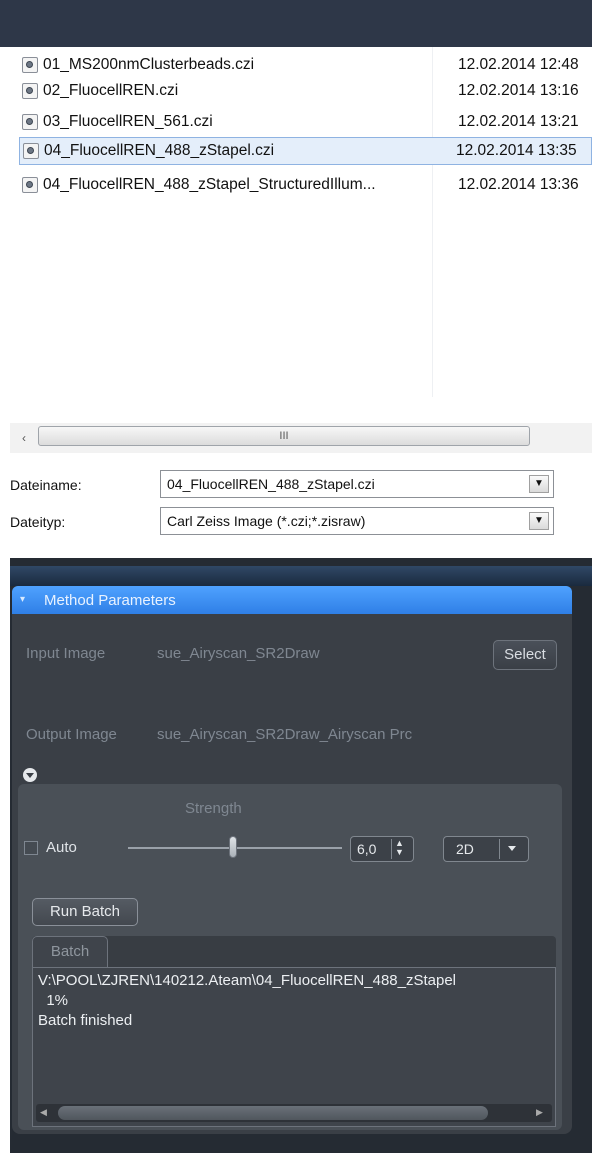  What do you see at coordinates (518, 184) in the screenshot?
I see `file-date: 12.02.2014 13:36` at bounding box center [518, 184].